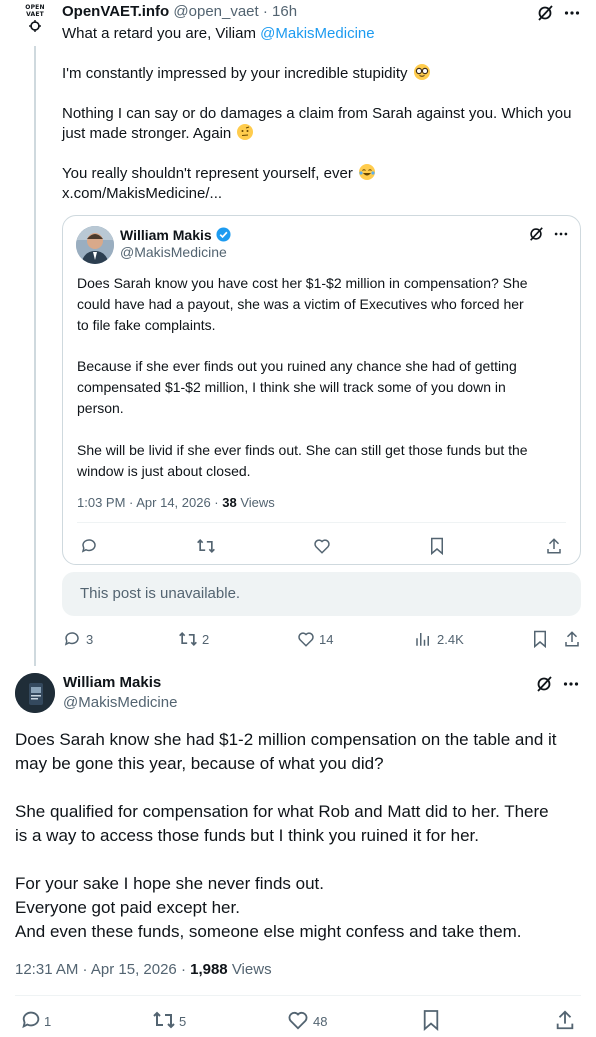 The width and height of the screenshot is (596, 1037). I want to click on author-handle: @open_vaet, so click(215, 11).